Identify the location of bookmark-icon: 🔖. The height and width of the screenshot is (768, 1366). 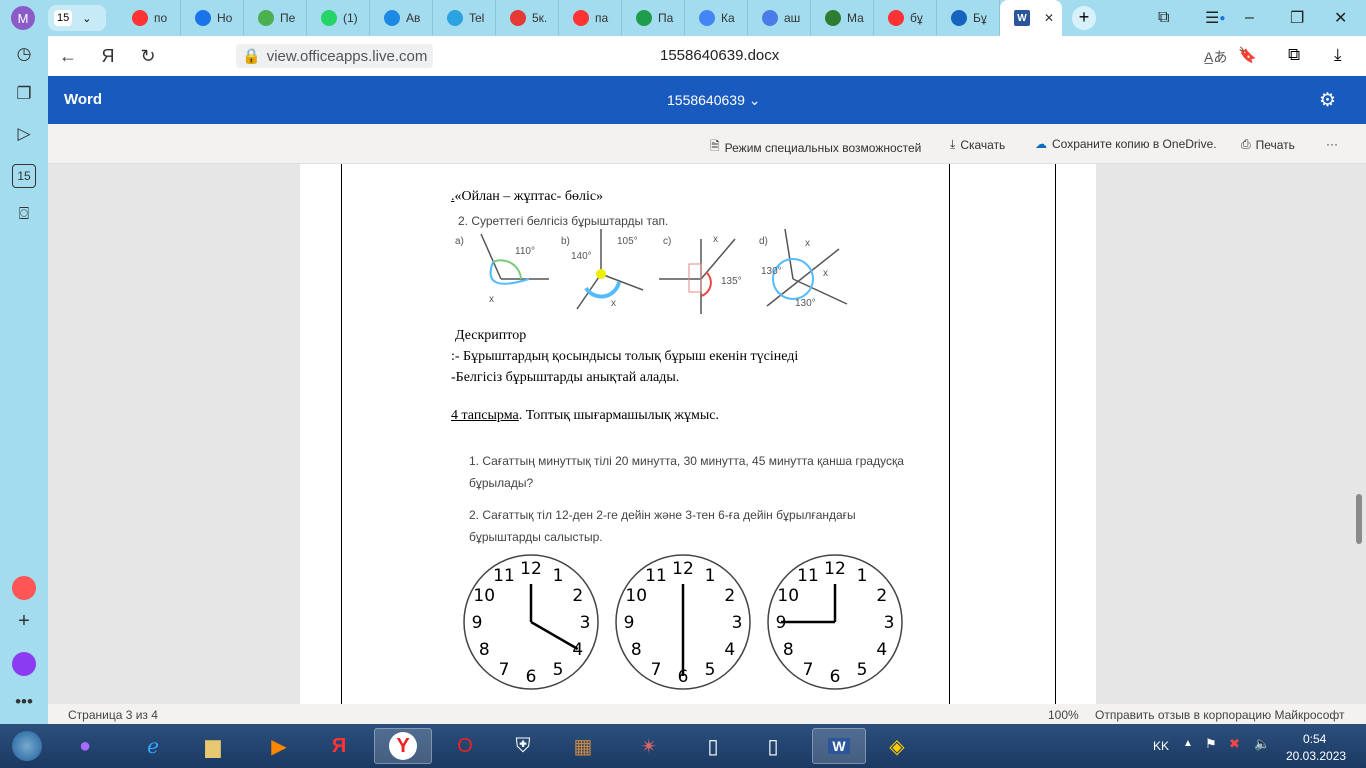
(1247, 55).